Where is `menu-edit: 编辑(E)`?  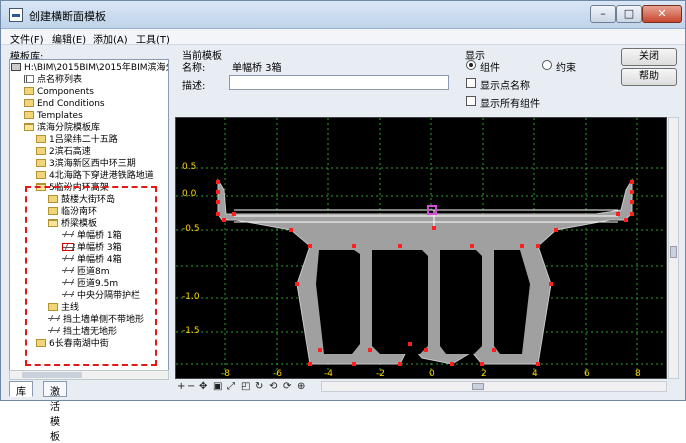 menu-edit: 编辑(E) is located at coordinates (69, 38).